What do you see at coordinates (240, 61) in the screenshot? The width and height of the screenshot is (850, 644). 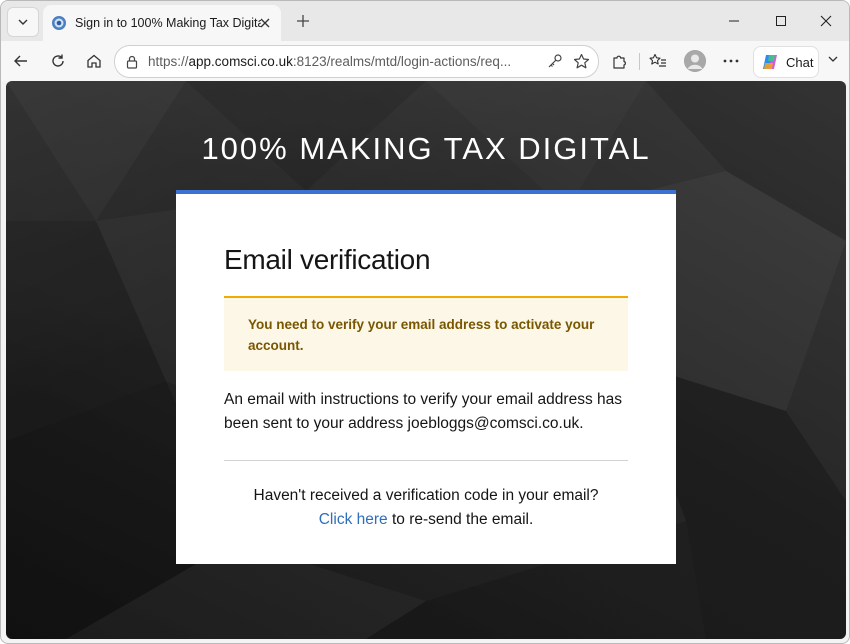 I see `url-host: app.comsci.co.uk` at bounding box center [240, 61].